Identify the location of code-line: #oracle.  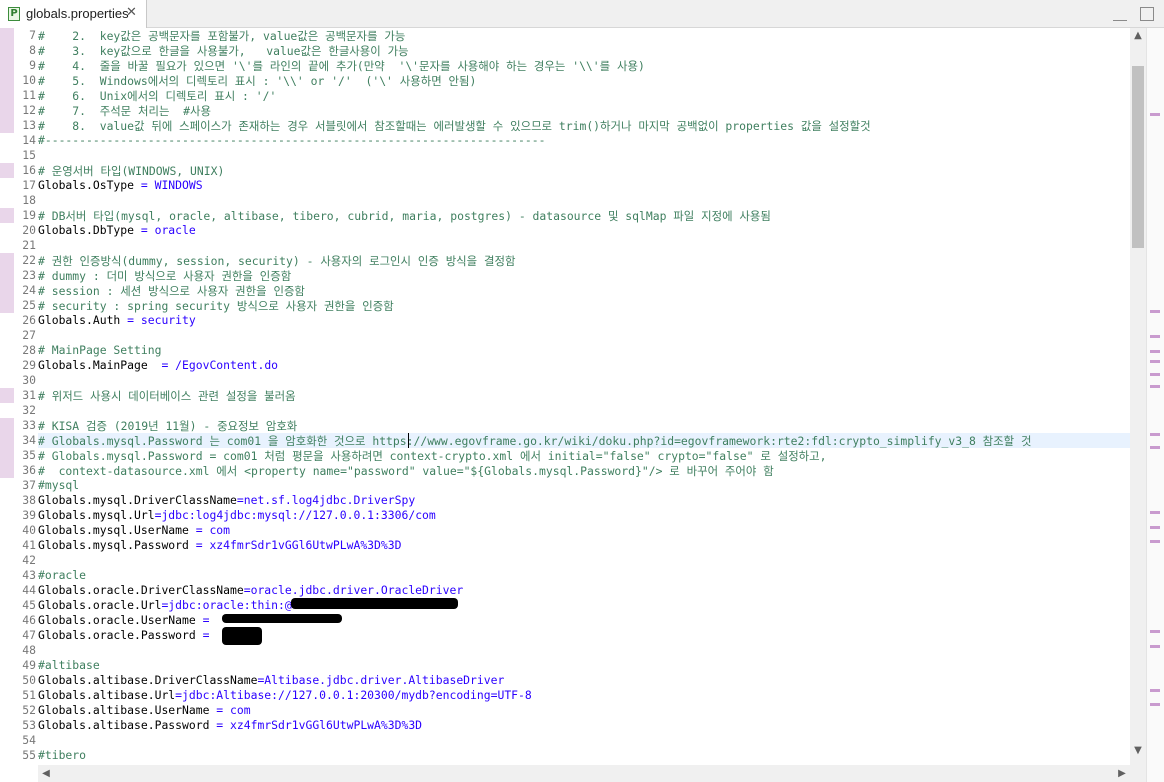
(62, 575).